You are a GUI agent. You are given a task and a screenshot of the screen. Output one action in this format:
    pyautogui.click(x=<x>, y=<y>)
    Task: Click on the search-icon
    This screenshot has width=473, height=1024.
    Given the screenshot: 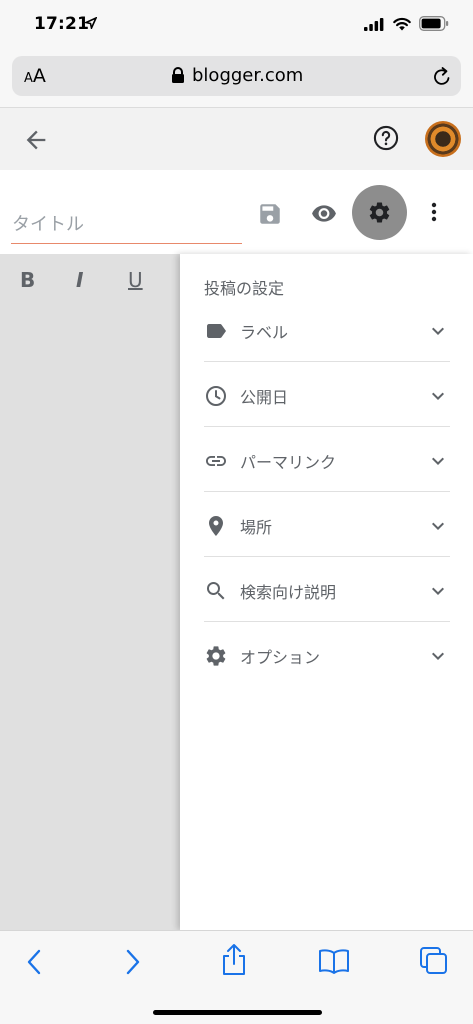 What is the action you would take?
    pyautogui.click(x=216, y=591)
    